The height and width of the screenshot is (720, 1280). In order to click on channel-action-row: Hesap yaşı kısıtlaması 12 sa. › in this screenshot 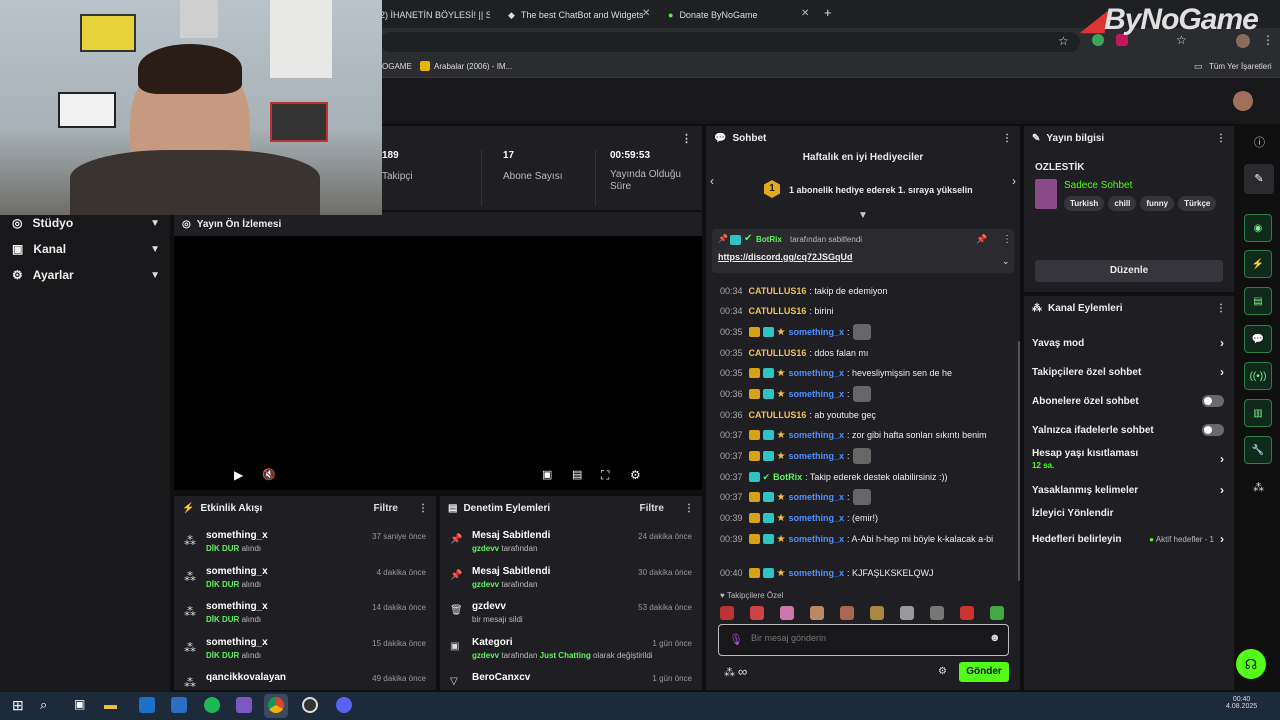, I will do `click(1128, 459)`.